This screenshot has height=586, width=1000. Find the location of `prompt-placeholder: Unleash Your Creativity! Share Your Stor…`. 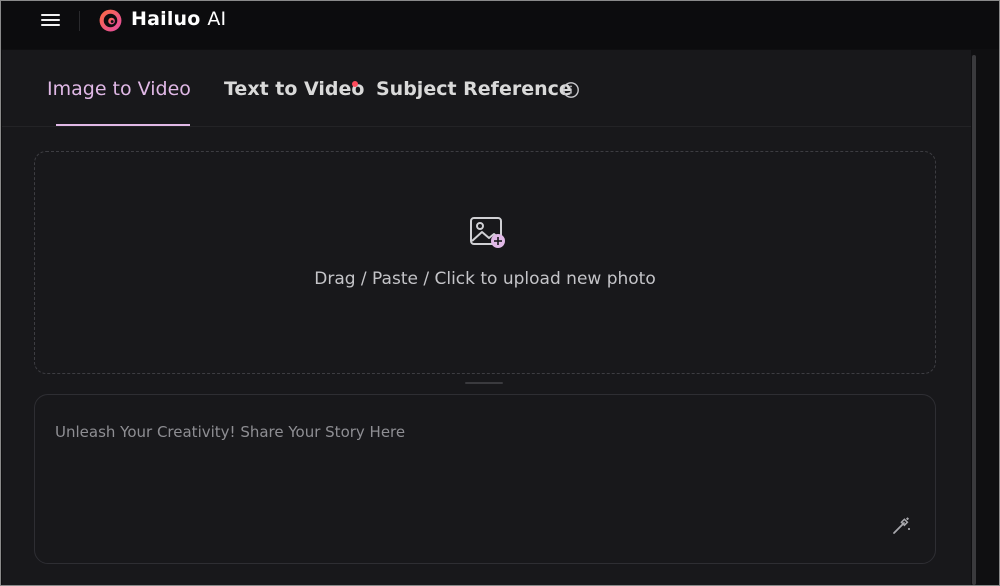

prompt-placeholder: Unleash Your Creativity! Share Your Stor… is located at coordinates (230, 432).